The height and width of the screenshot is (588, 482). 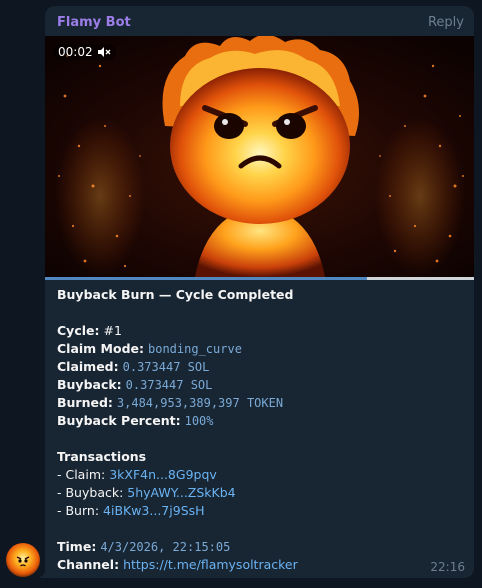 What do you see at coordinates (78, 330) in the screenshot?
I see `cycle-label: Cycle:` at bounding box center [78, 330].